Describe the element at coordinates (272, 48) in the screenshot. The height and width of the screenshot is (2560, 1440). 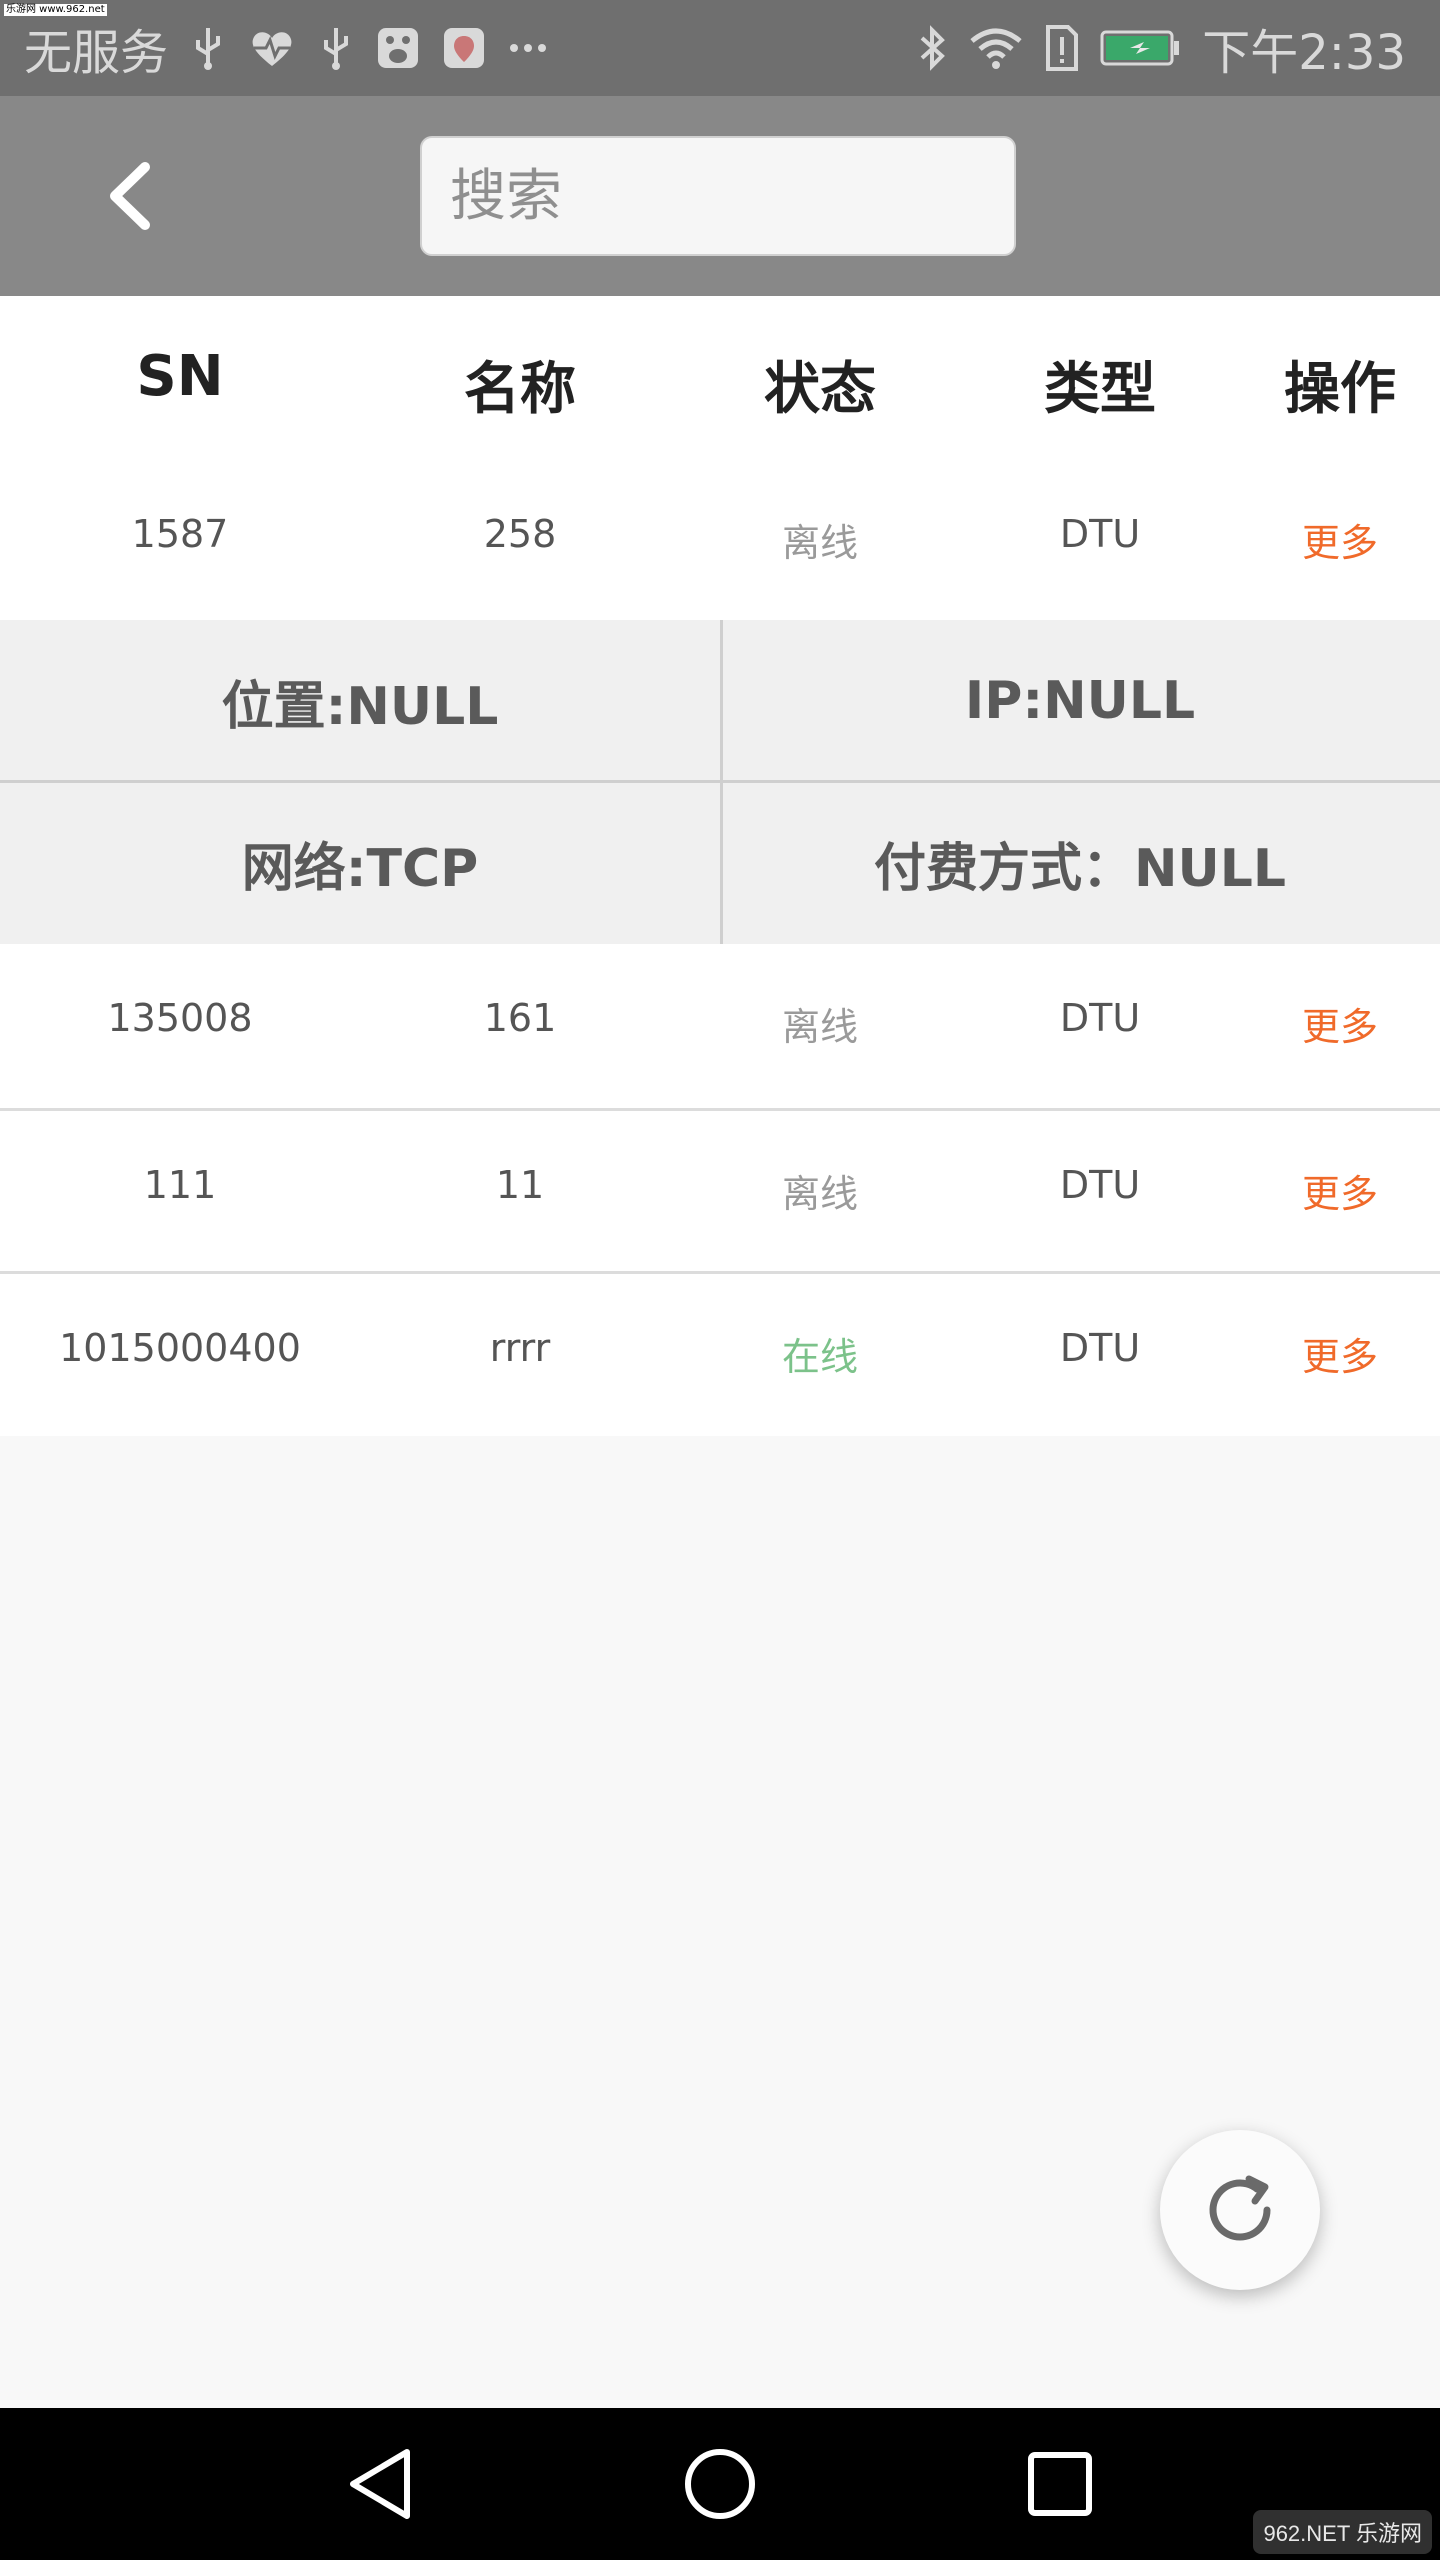
I see `heart-rate-icon` at that location.